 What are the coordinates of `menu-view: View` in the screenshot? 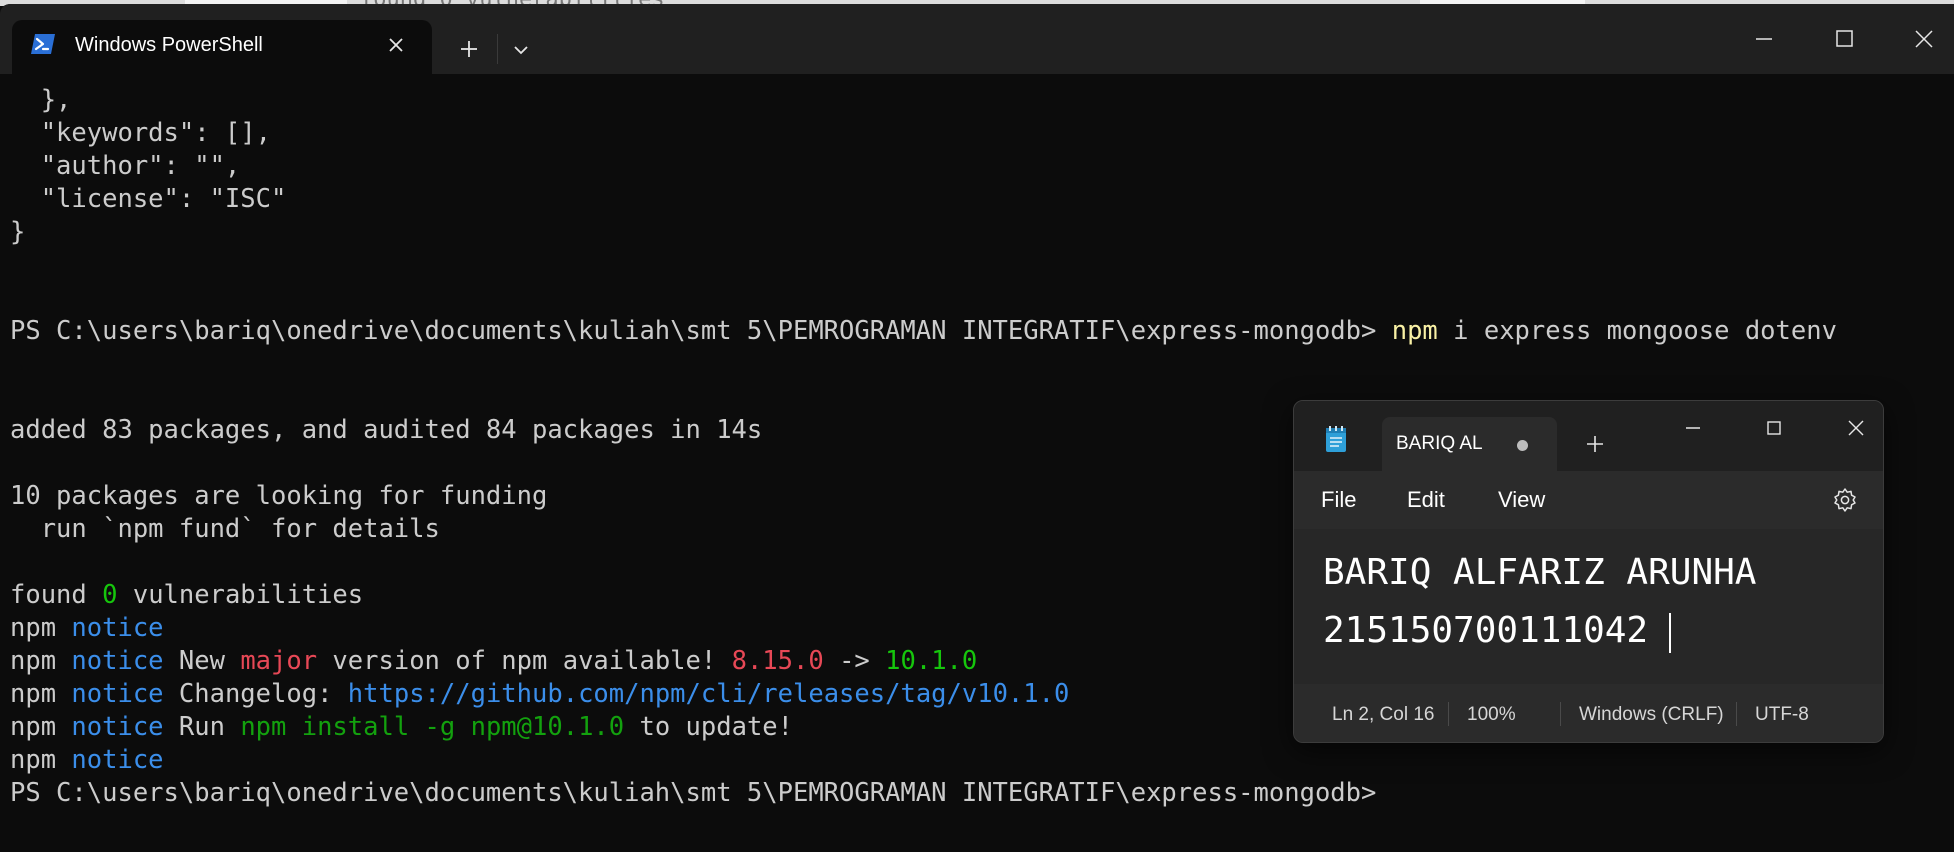 It's located at (1521, 500).